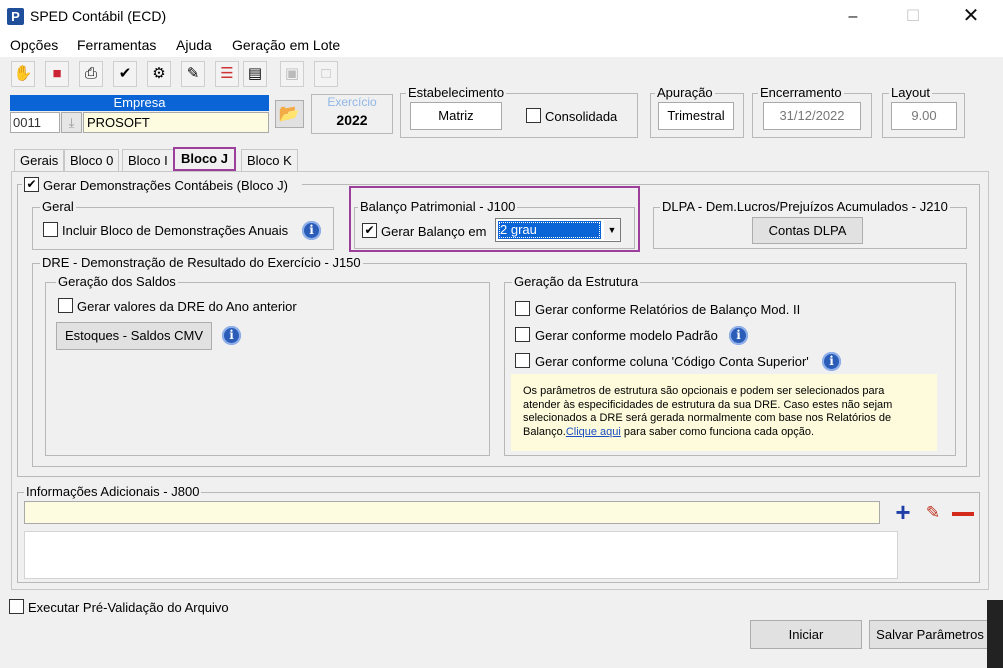 This screenshot has width=1003, height=668. Describe the element at coordinates (175, 230) in the screenshot. I see `incluir-bloco-label: Incluir Bloco de Demonstrações Anuais` at that location.